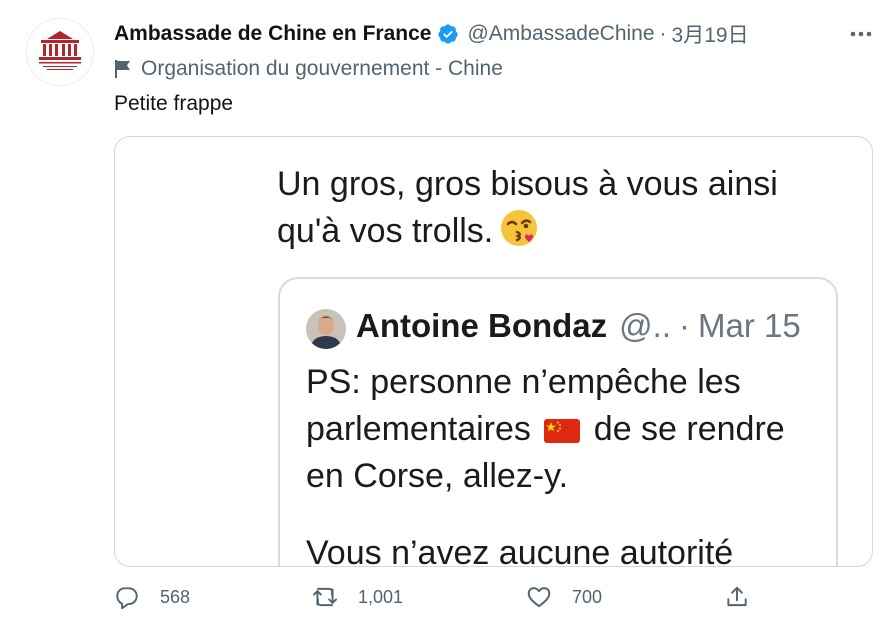  I want to click on embassy-logo-icon, so click(60, 50).